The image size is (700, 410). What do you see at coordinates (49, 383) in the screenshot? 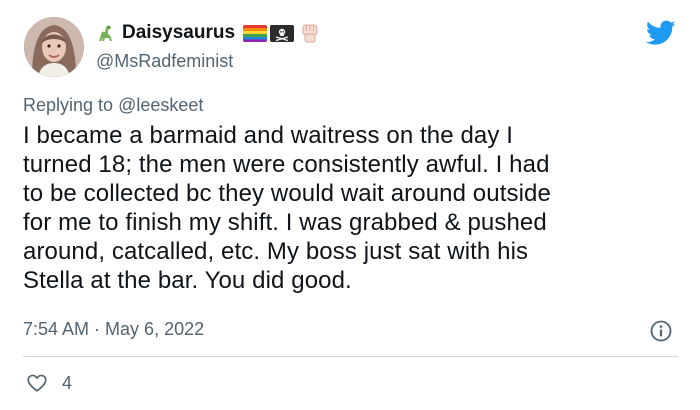
I see `like-action: 4` at bounding box center [49, 383].